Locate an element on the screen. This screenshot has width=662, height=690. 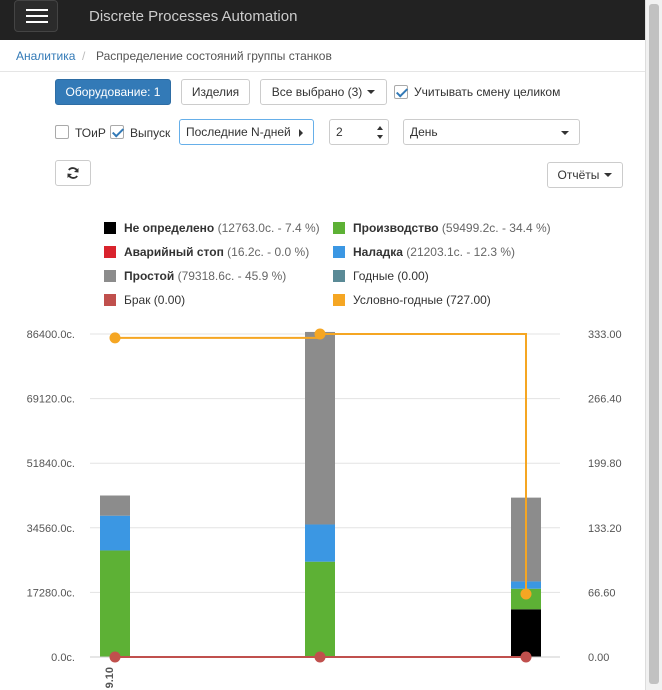
refresh-button is located at coordinates (73, 173).